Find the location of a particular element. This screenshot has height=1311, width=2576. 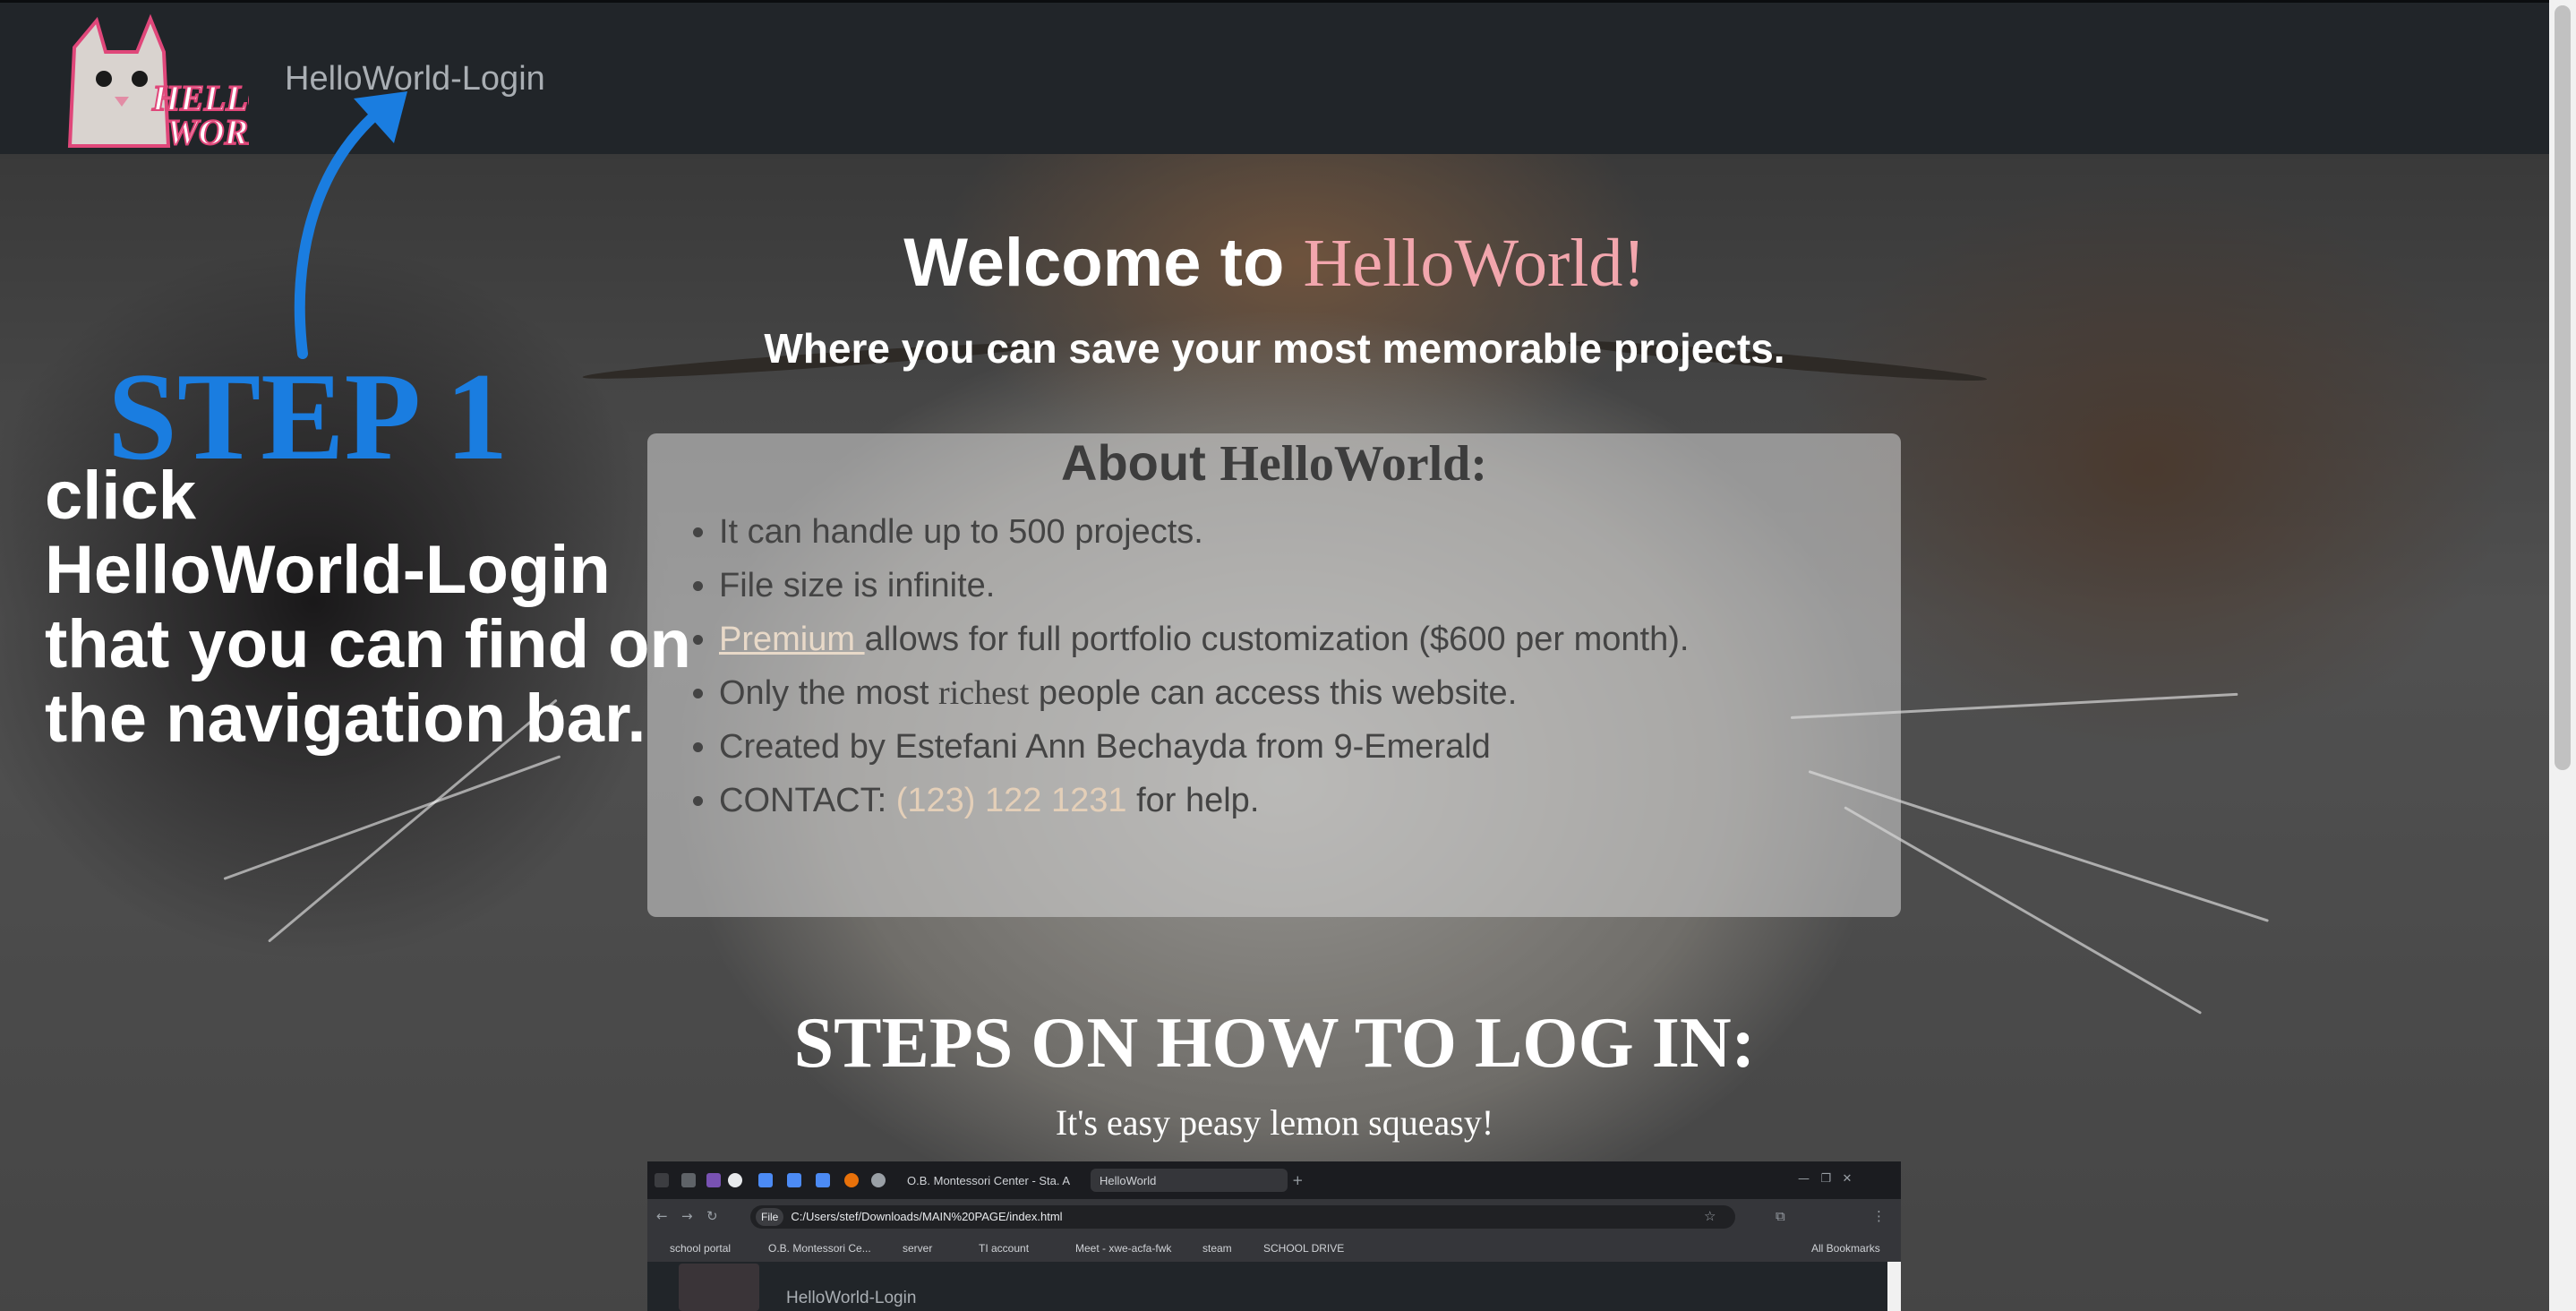

embedded-page-navbar: HelloWorld-Login is located at coordinates (1267, 1286).